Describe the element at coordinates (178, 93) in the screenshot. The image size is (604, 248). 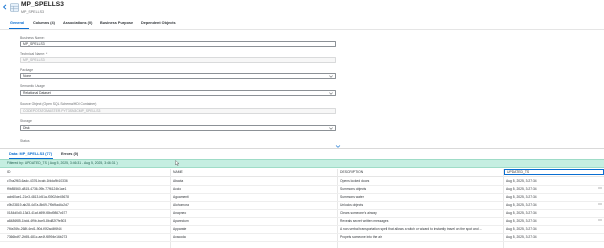
I see `semantic-usage-select: Relational Dataset` at that location.